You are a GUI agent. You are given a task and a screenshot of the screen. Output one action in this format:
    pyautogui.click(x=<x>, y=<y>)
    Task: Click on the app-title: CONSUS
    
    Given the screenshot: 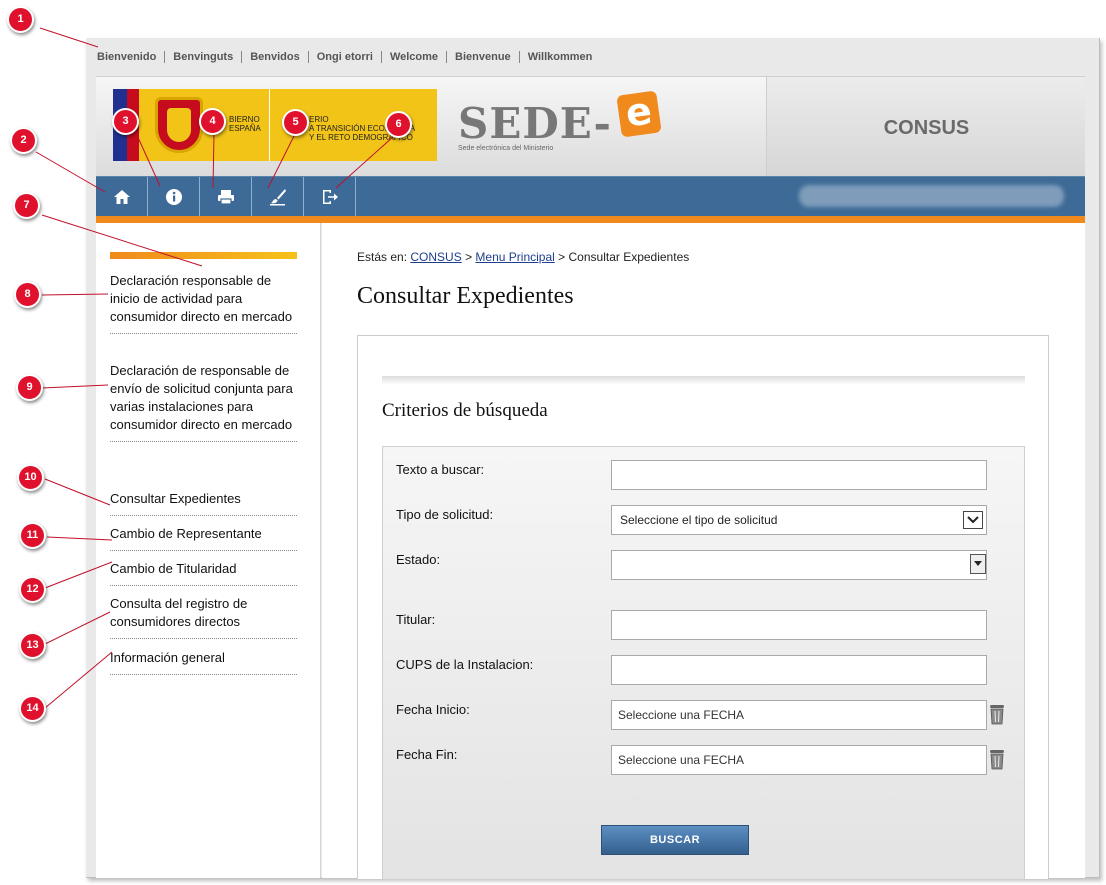 What is the action you would take?
    pyautogui.click(x=926, y=128)
    